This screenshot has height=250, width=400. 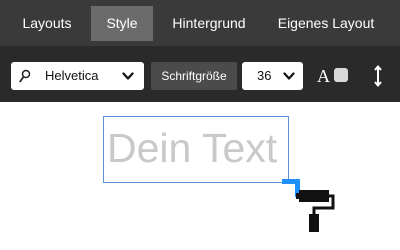 I want to click on tab-style: Style, so click(x=122, y=23).